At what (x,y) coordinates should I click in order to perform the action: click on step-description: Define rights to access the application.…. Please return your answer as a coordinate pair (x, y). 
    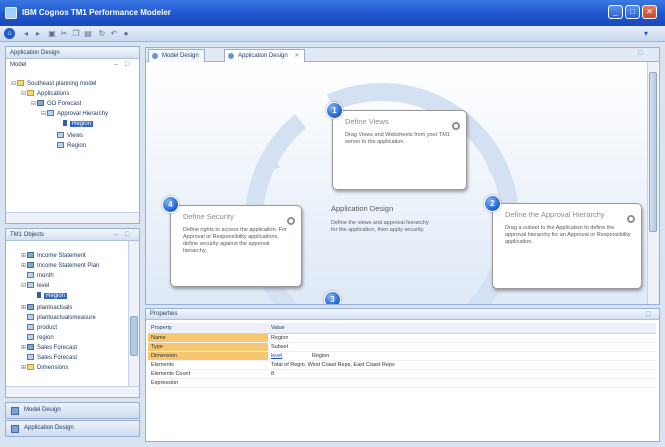
    Looking at the image, I should click on (235, 240).